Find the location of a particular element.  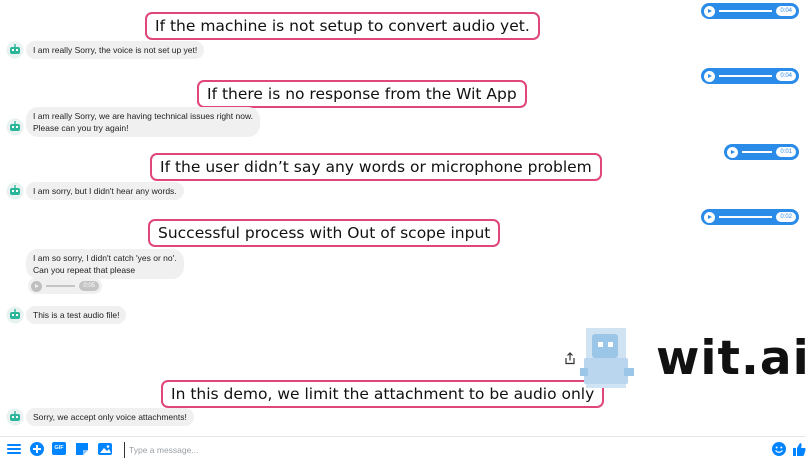

bot-message-text: Sorry, we accept only voice attachments! is located at coordinates (110, 417).